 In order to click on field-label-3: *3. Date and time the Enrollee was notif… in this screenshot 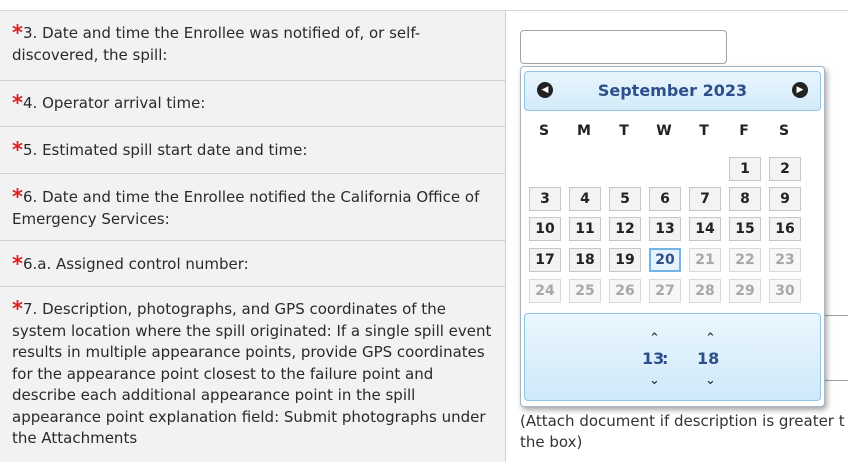, I will do `click(216, 42)`.